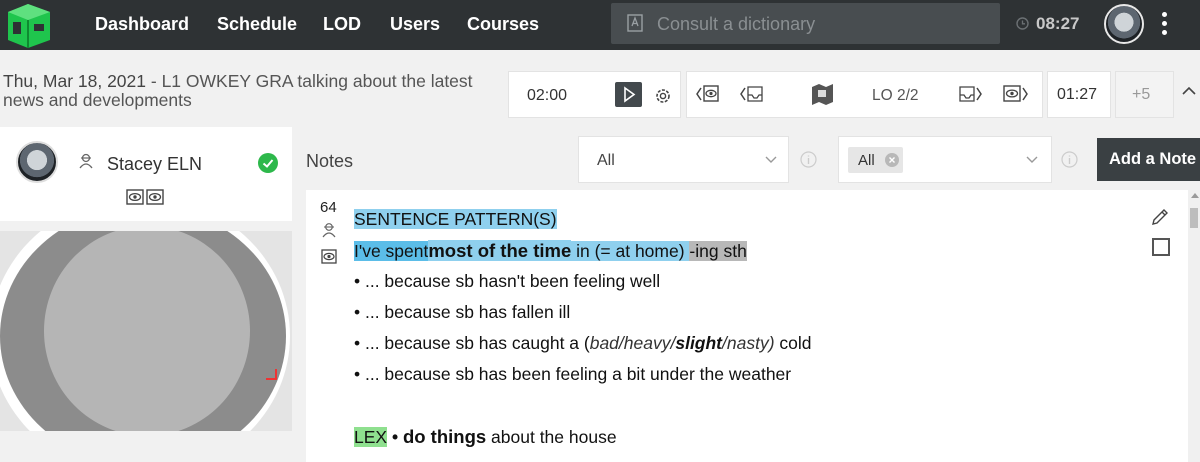  I want to click on dictionary-icon, so click(635, 23).